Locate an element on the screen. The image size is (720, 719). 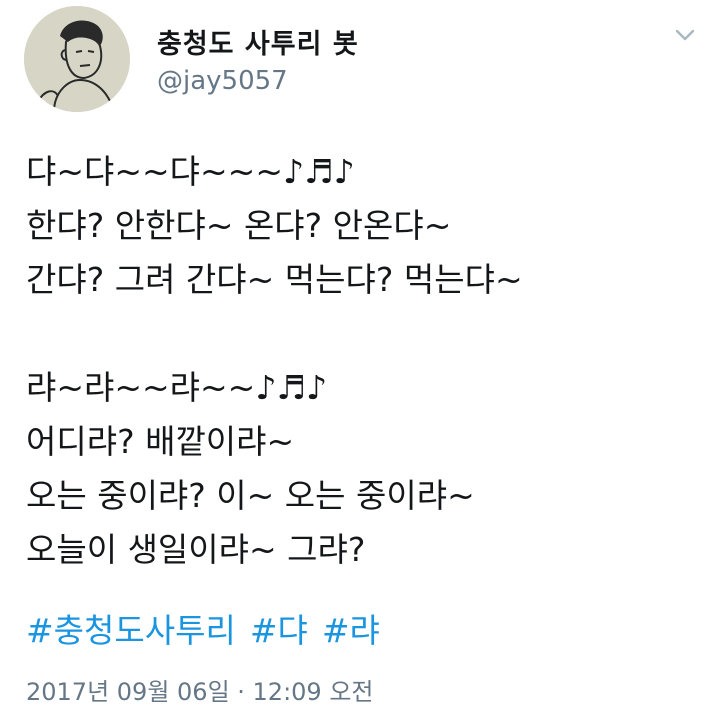
tweet-line: 어디랴? 배깥이랴~ is located at coordinates (160, 441).